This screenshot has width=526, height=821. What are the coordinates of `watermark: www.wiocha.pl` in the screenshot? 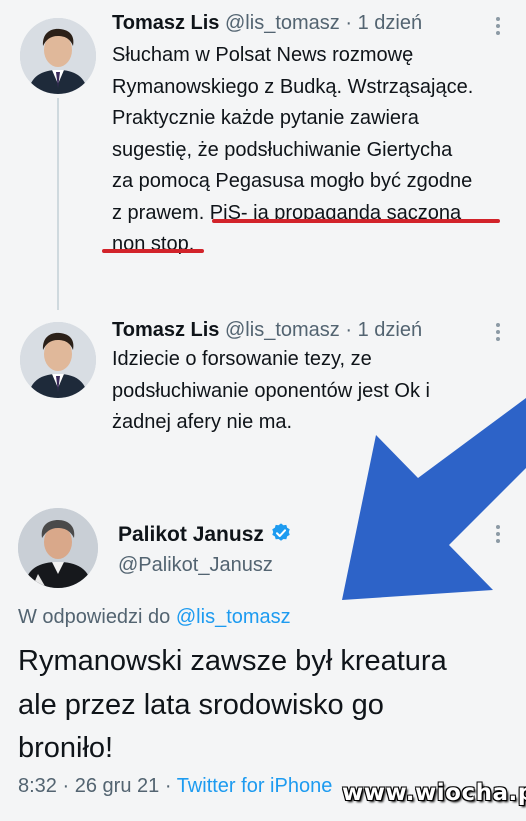 It's located at (434, 793).